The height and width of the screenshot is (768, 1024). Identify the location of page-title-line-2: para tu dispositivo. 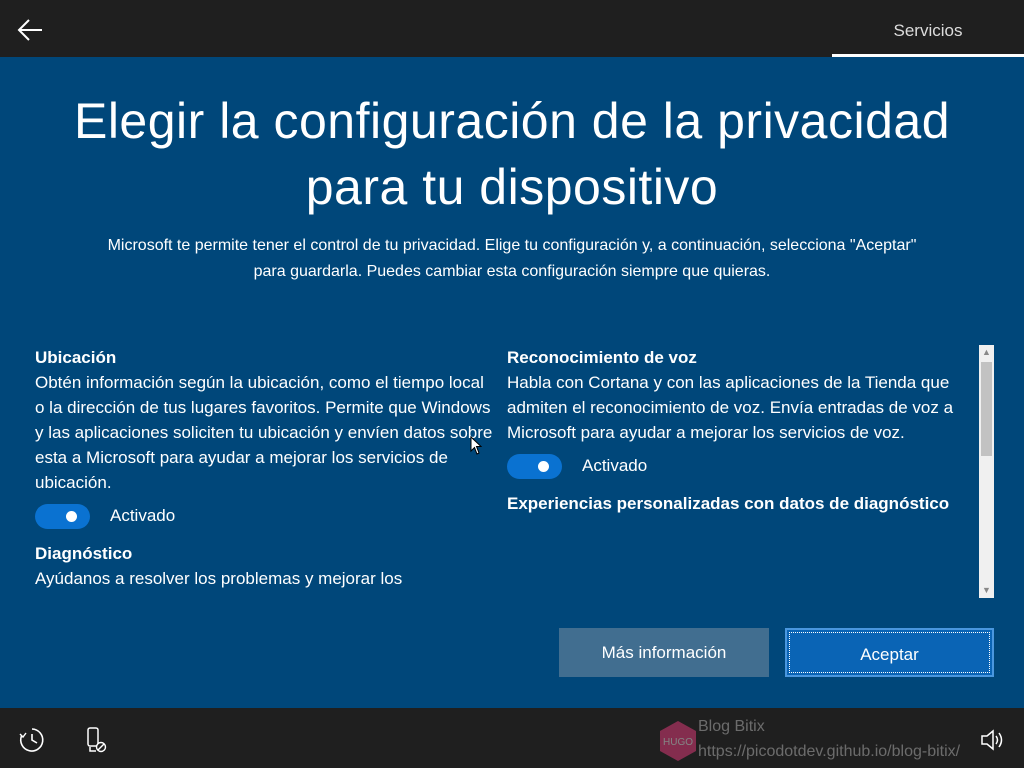
(512, 187).